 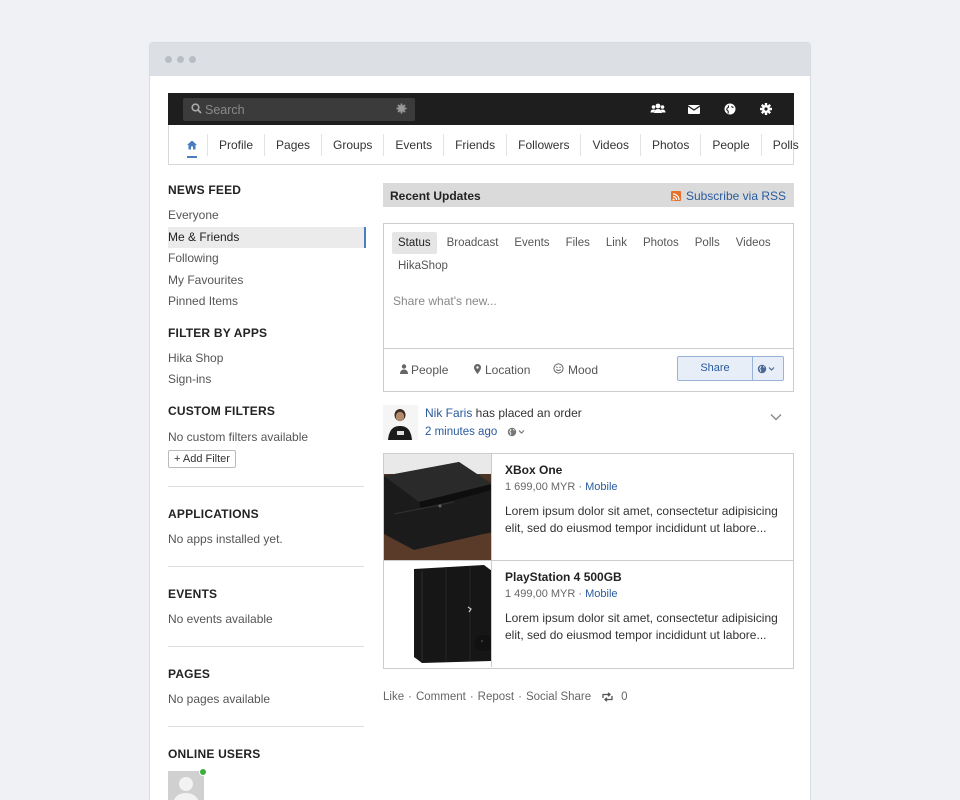 What do you see at coordinates (266, 216) in the screenshot?
I see `feed-item-everyone: Everyone` at bounding box center [266, 216].